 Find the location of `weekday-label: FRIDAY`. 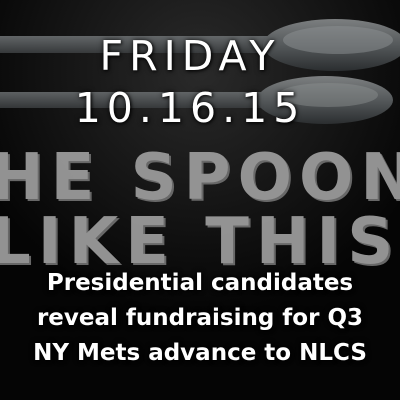

weekday-label: FRIDAY is located at coordinates (190, 56).